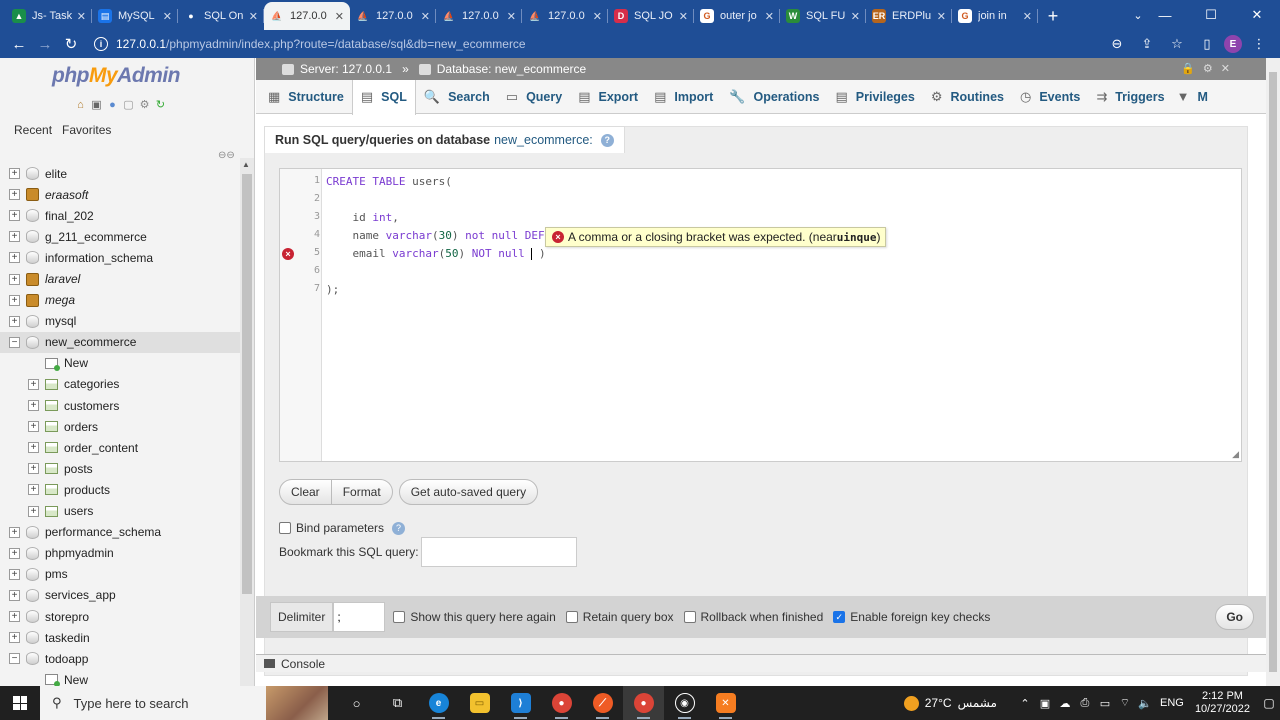  I want to click on volume-icon: 🔈, so click(1145, 703).